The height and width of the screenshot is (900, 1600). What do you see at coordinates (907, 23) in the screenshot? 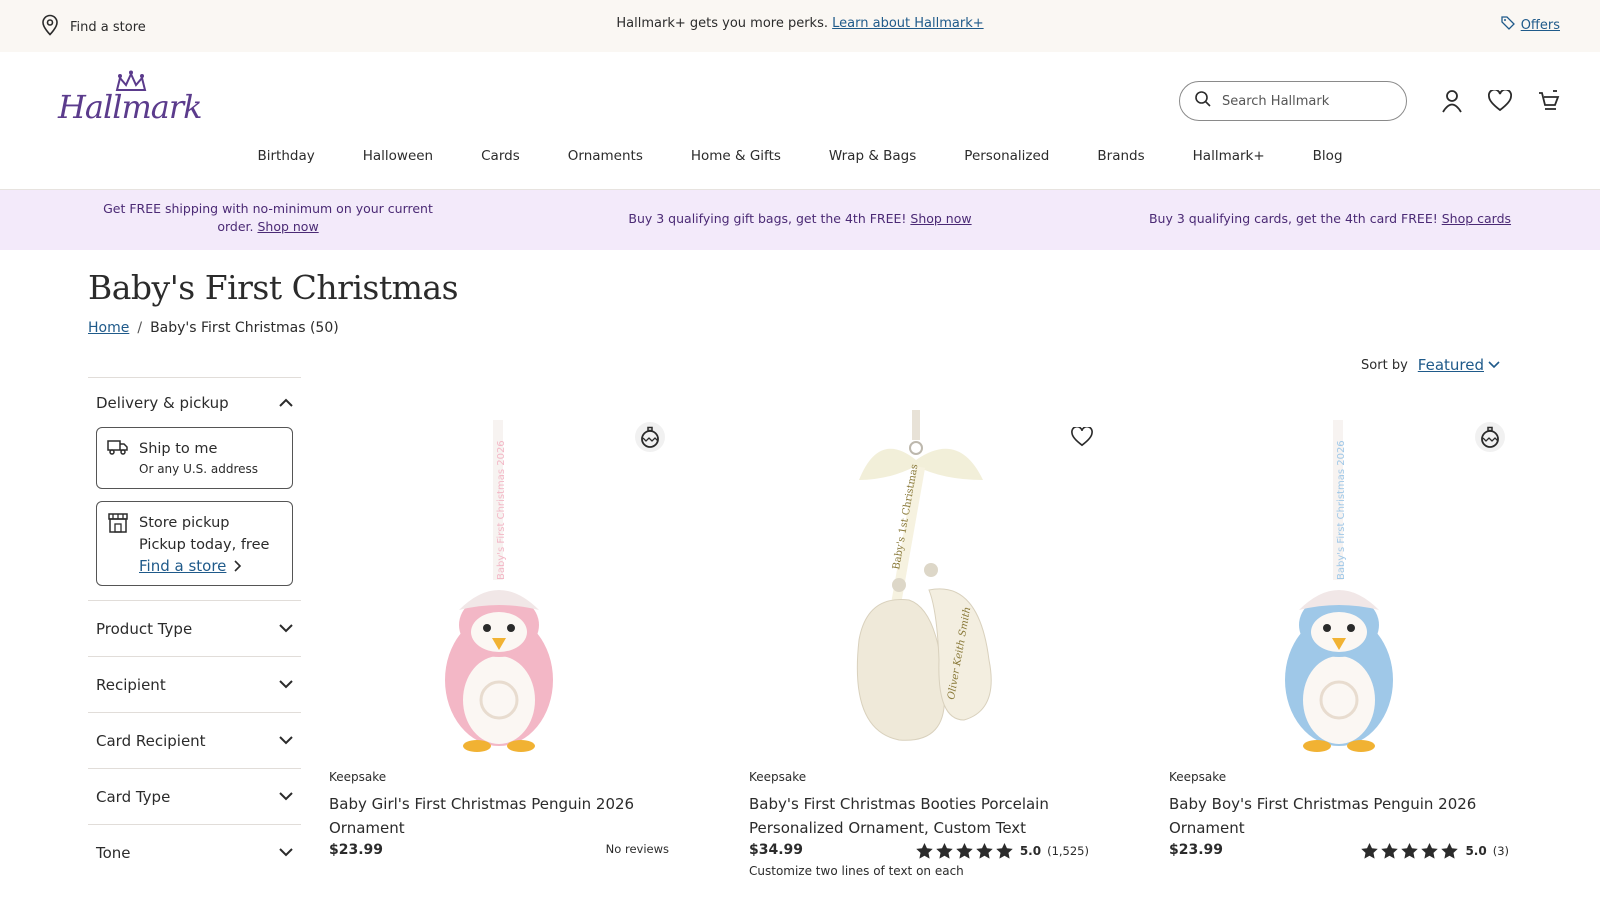
I see `learn-hallmark-plus-link: Learn about Hallmark+` at bounding box center [907, 23].